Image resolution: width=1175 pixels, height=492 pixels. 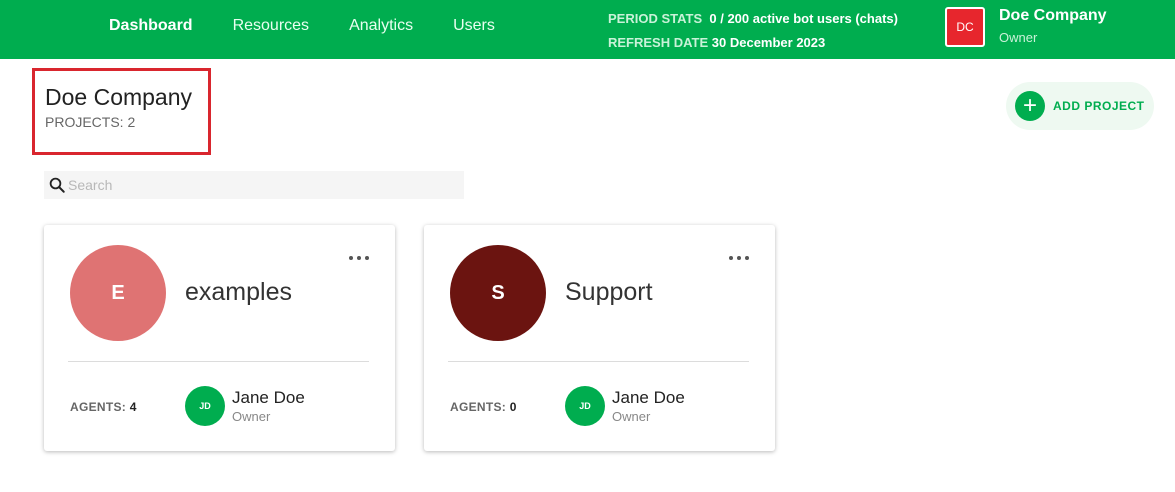 What do you see at coordinates (119, 97) in the screenshot?
I see `page-title: Doe Company` at bounding box center [119, 97].